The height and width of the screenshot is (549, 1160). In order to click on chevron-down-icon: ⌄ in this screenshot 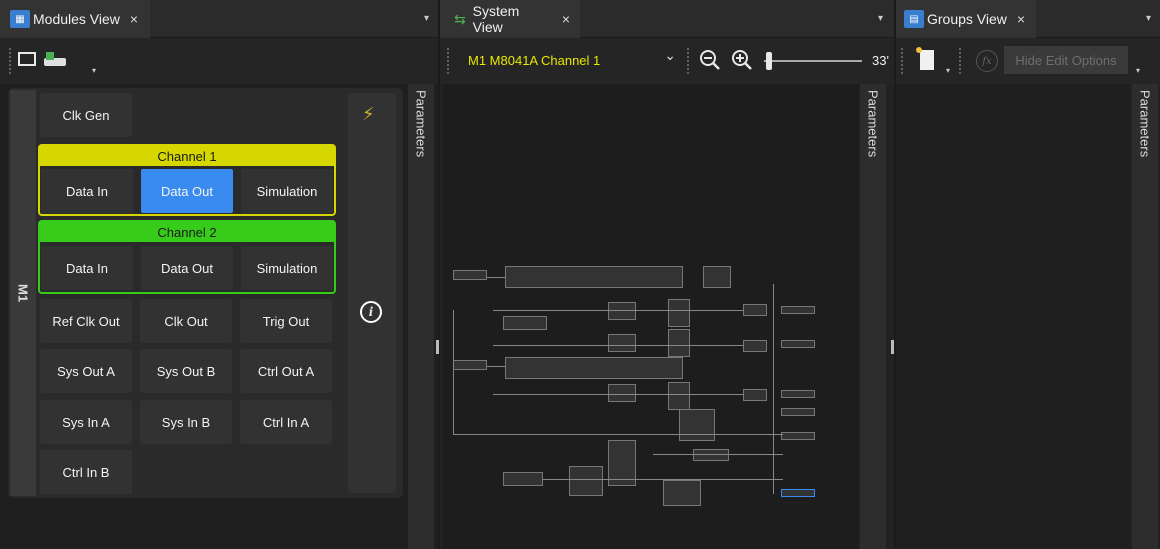, I will do `click(670, 55)`.